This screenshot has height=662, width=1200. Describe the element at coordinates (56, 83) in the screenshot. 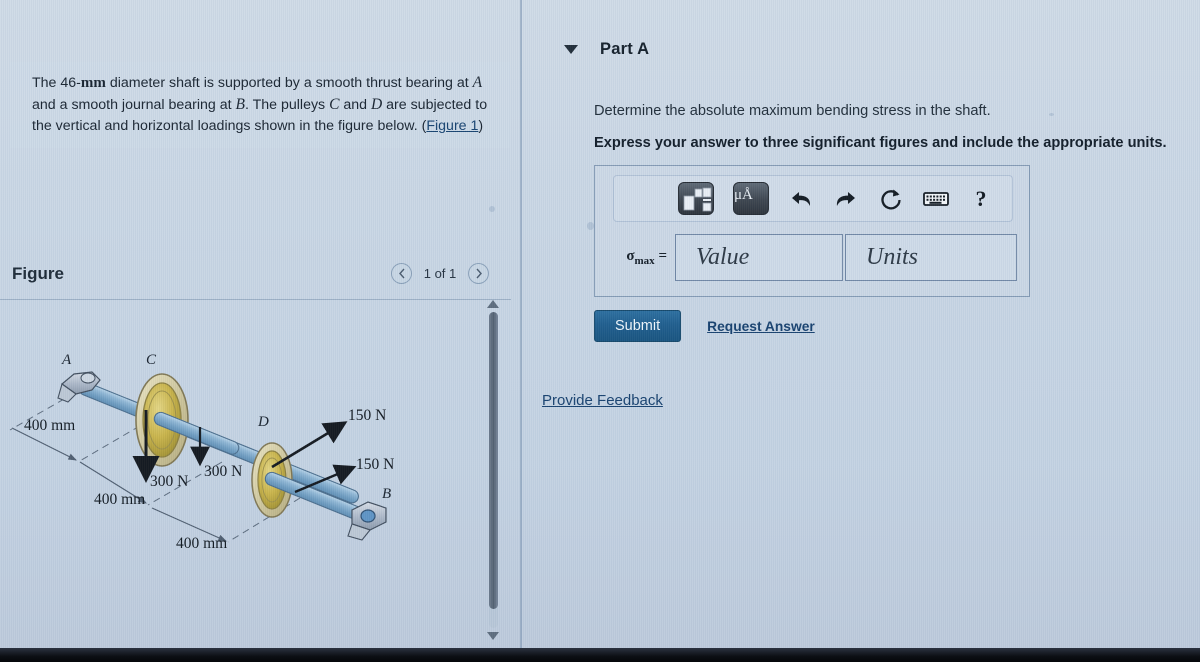

I see `problem-text-part1: The 46-` at that location.